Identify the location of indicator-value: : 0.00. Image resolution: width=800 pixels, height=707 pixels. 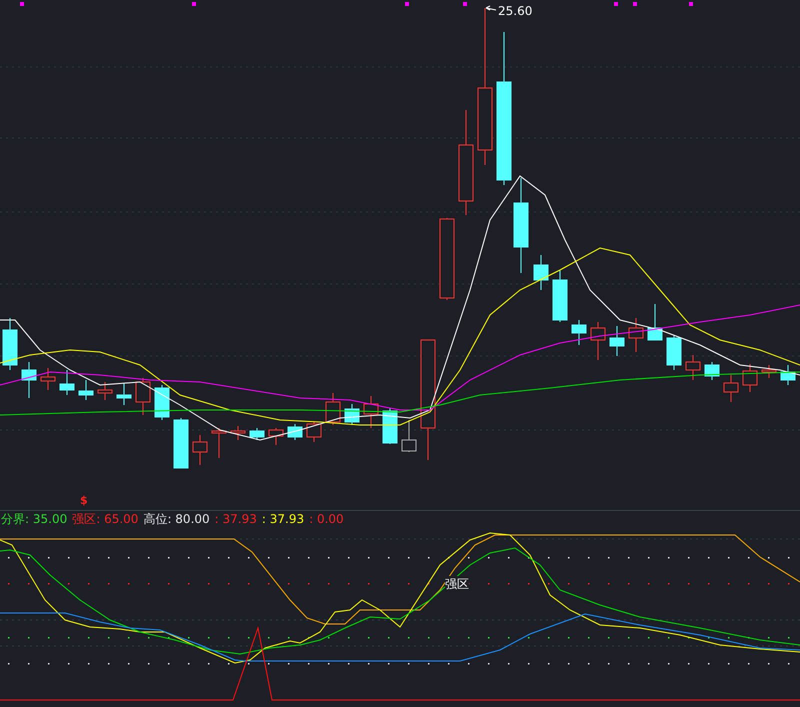
(326, 519).